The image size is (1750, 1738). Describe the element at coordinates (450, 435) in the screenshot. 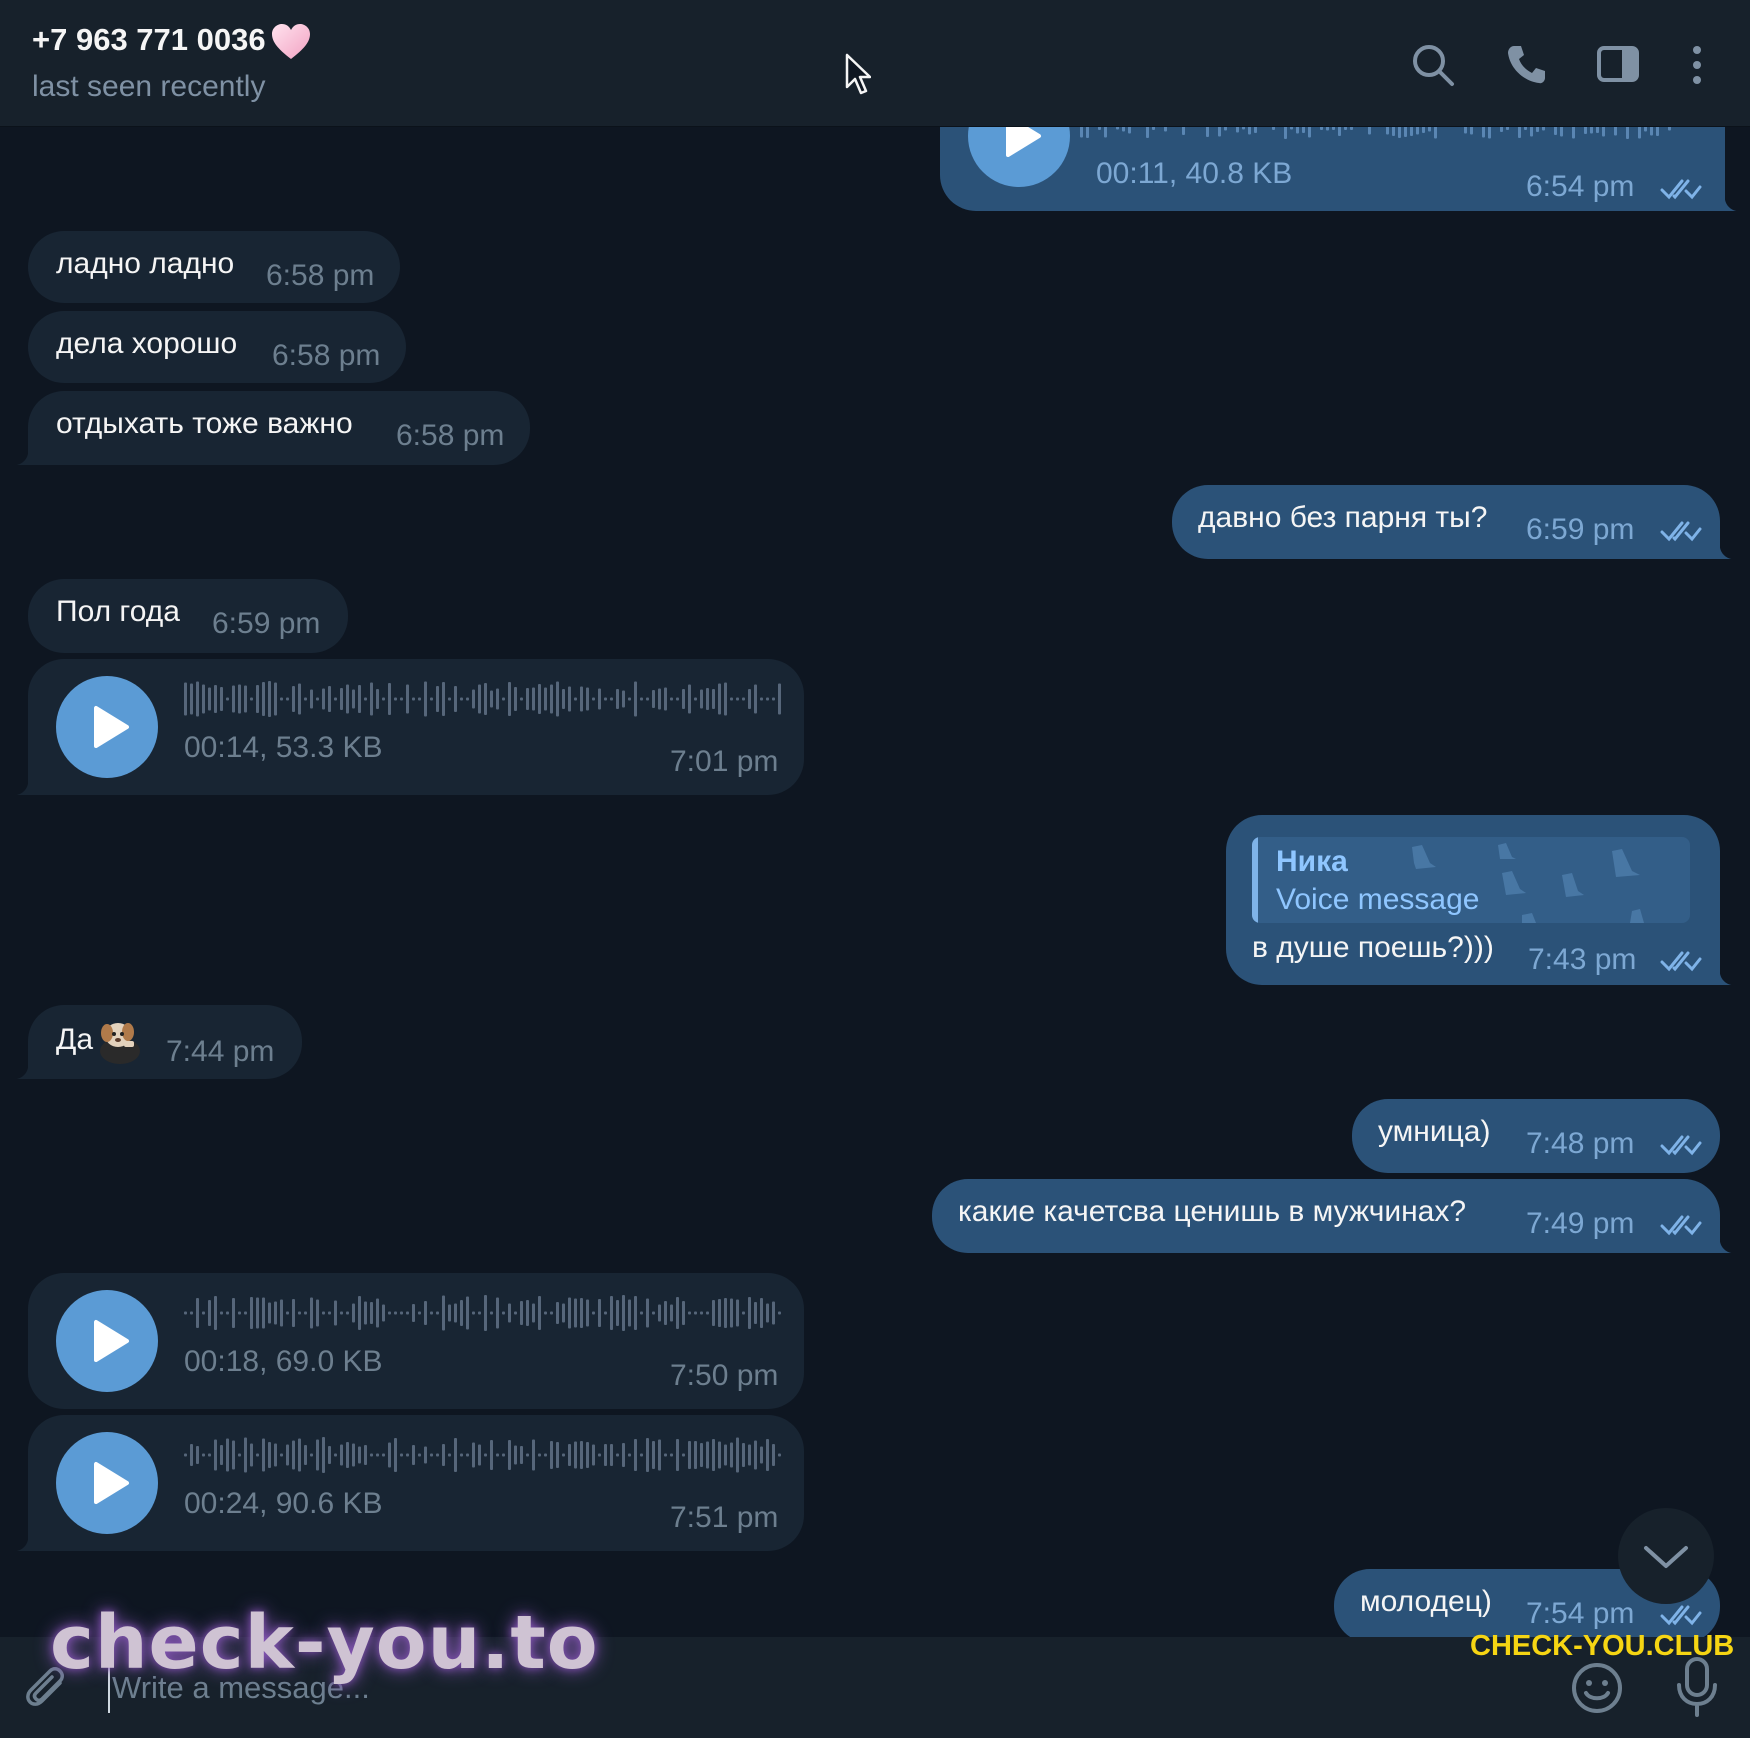

I see `message-time: 6:58 pm` at that location.